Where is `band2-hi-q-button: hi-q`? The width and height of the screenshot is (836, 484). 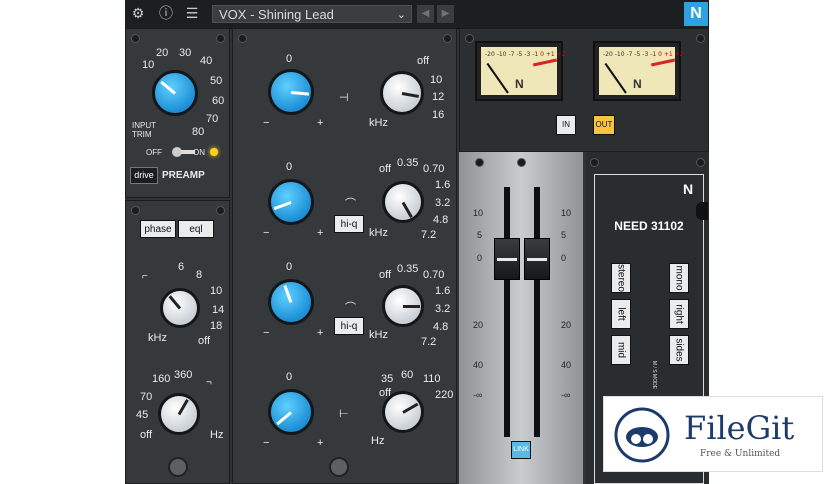
band2-hi-q-button: hi-q is located at coordinates (349, 224).